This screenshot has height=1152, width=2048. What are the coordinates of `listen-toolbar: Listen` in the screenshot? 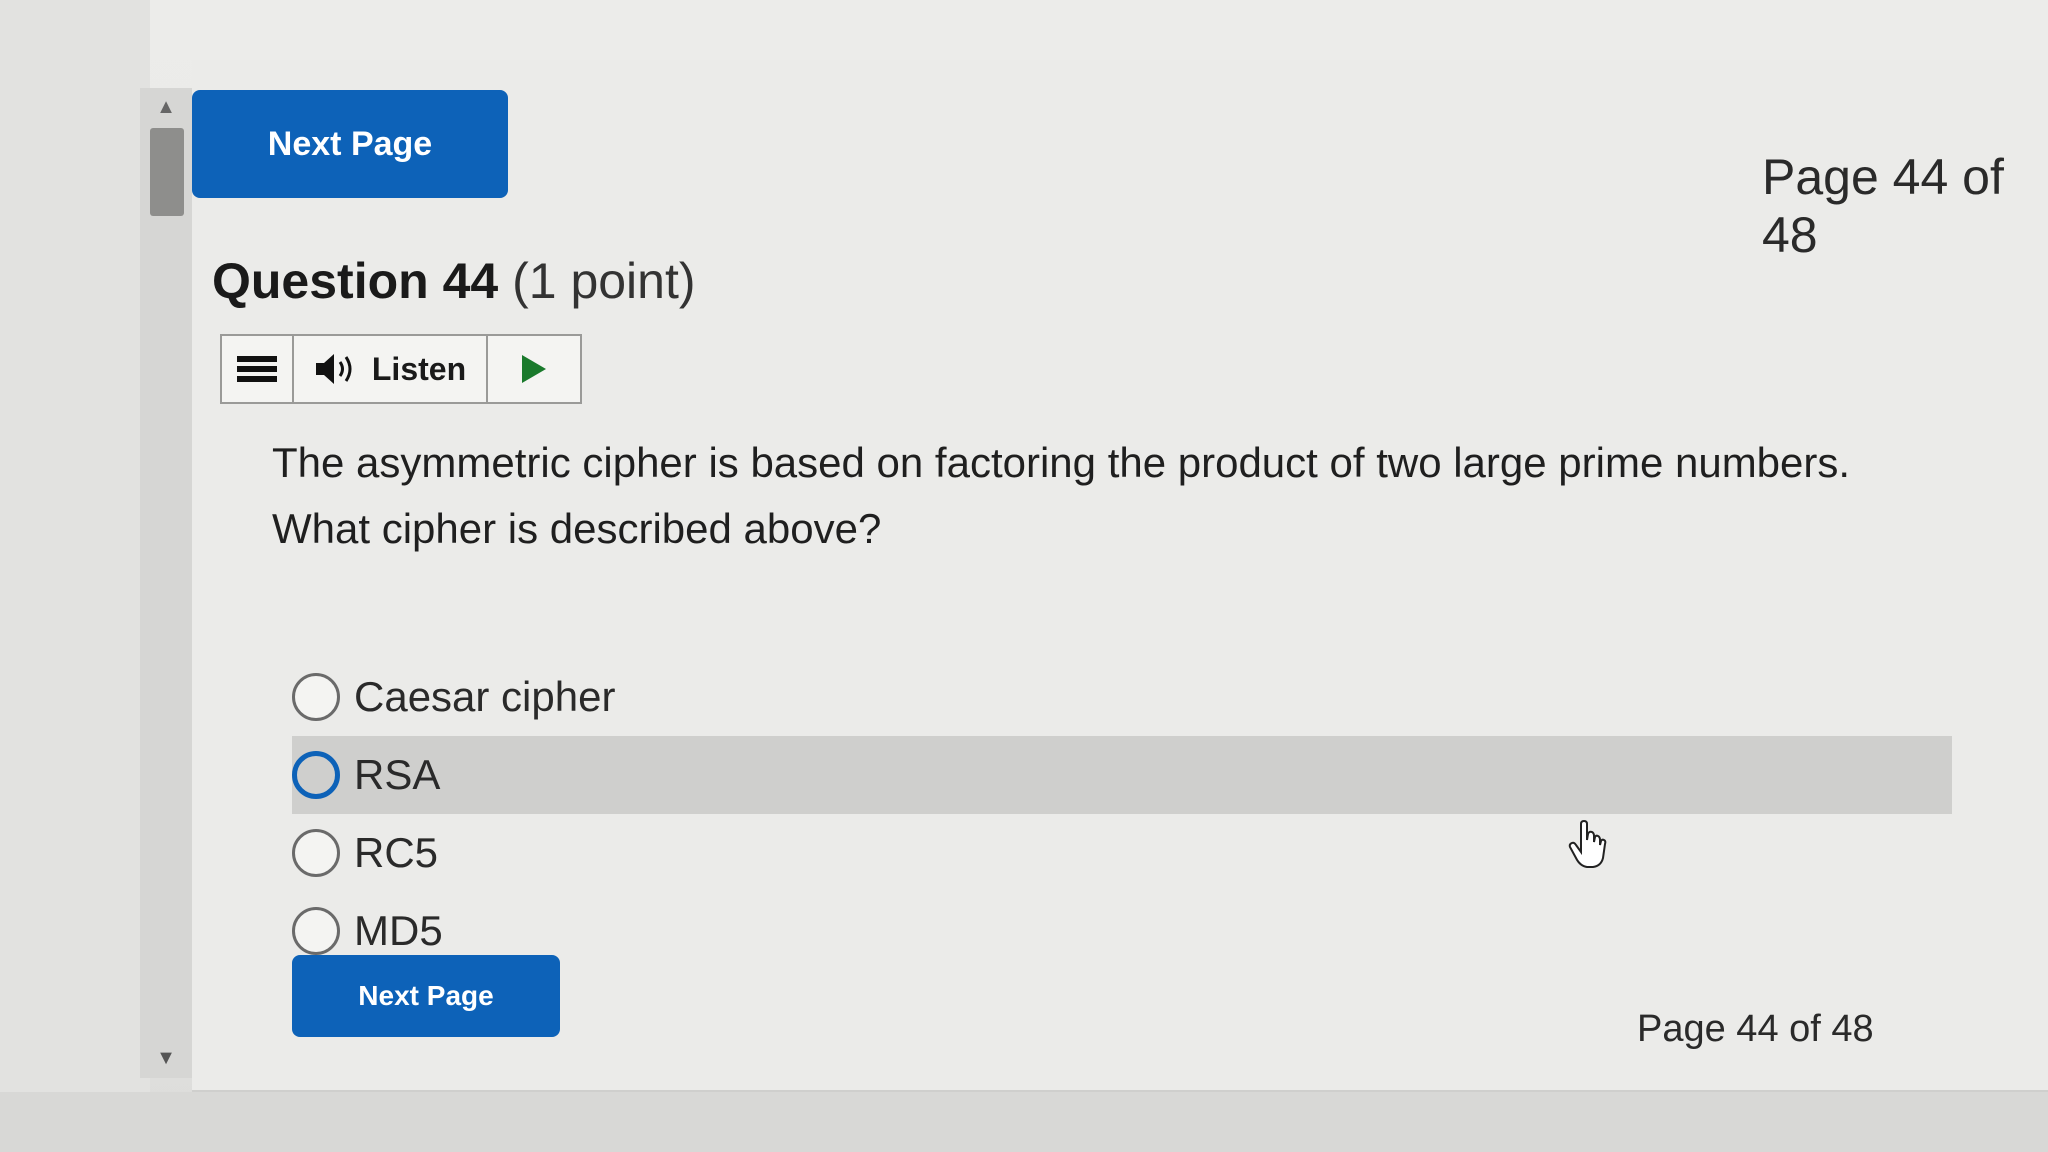 It's located at (401, 369).